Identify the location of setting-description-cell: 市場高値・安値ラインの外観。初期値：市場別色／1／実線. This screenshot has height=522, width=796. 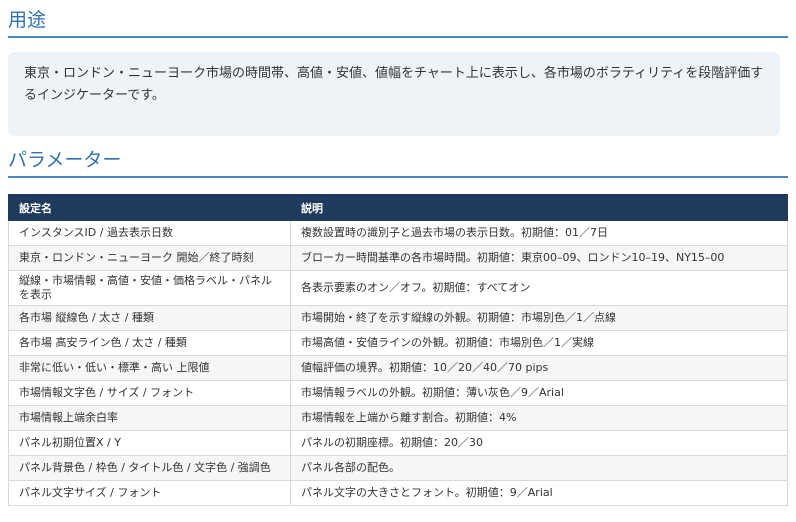
(539, 343).